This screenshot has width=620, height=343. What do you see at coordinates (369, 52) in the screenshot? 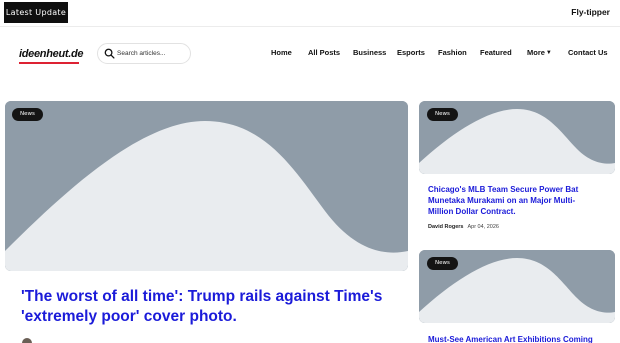
I see `nav-business: Business` at bounding box center [369, 52].